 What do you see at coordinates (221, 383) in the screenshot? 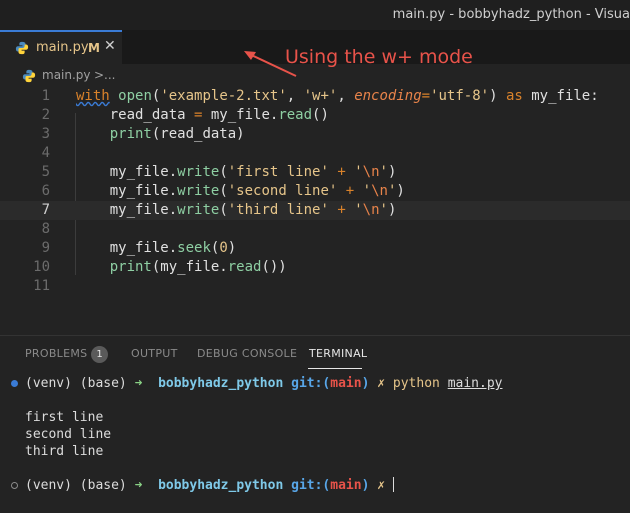
I see `prompt-dir: bobbyhadz_python` at bounding box center [221, 383].